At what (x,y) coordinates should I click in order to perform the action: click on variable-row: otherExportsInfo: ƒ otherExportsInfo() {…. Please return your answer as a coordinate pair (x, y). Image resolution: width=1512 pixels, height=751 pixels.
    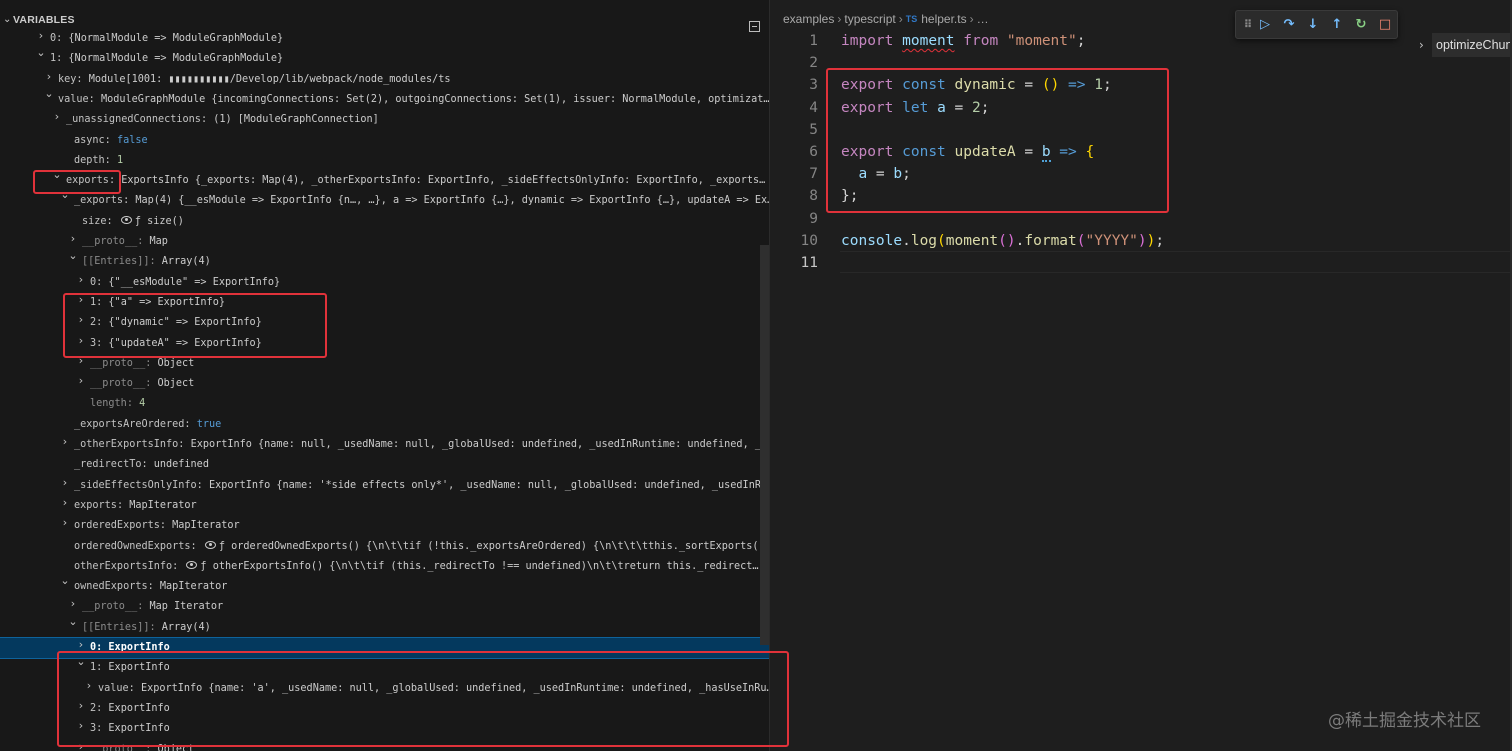
    Looking at the image, I should click on (385, 567).